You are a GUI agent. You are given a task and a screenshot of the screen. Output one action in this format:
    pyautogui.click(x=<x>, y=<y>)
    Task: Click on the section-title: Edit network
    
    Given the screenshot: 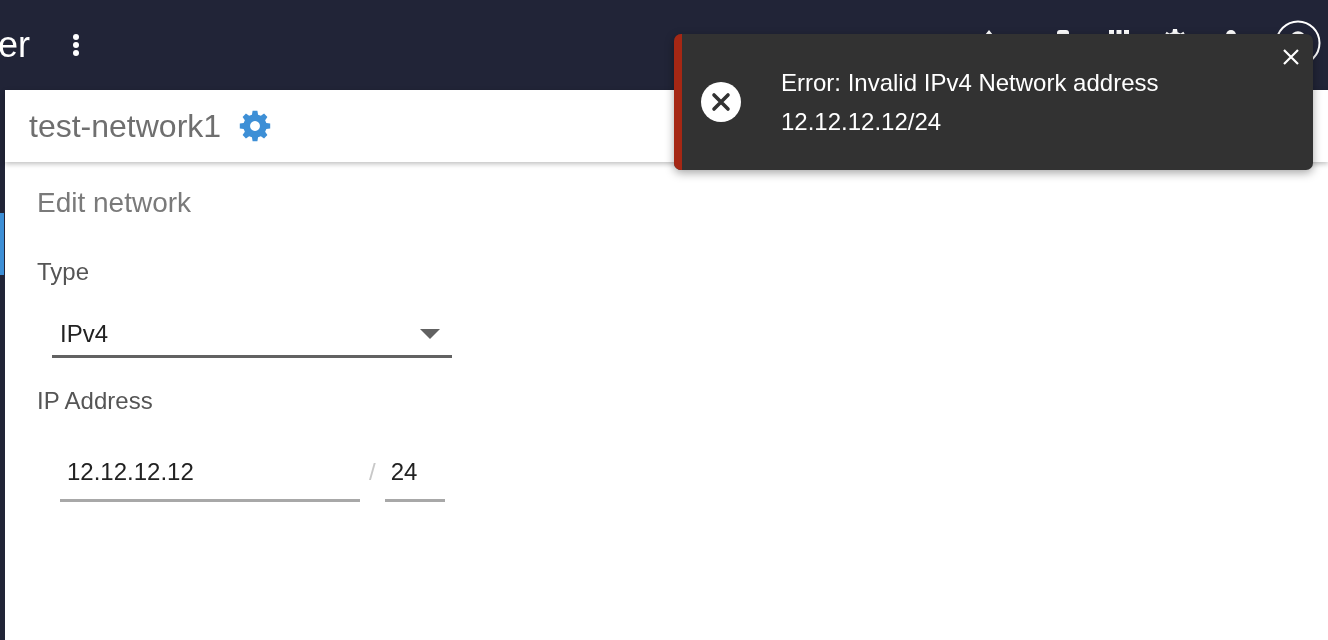 What is the action you would take?
    pyautogui.click(x=114, y=203)
    